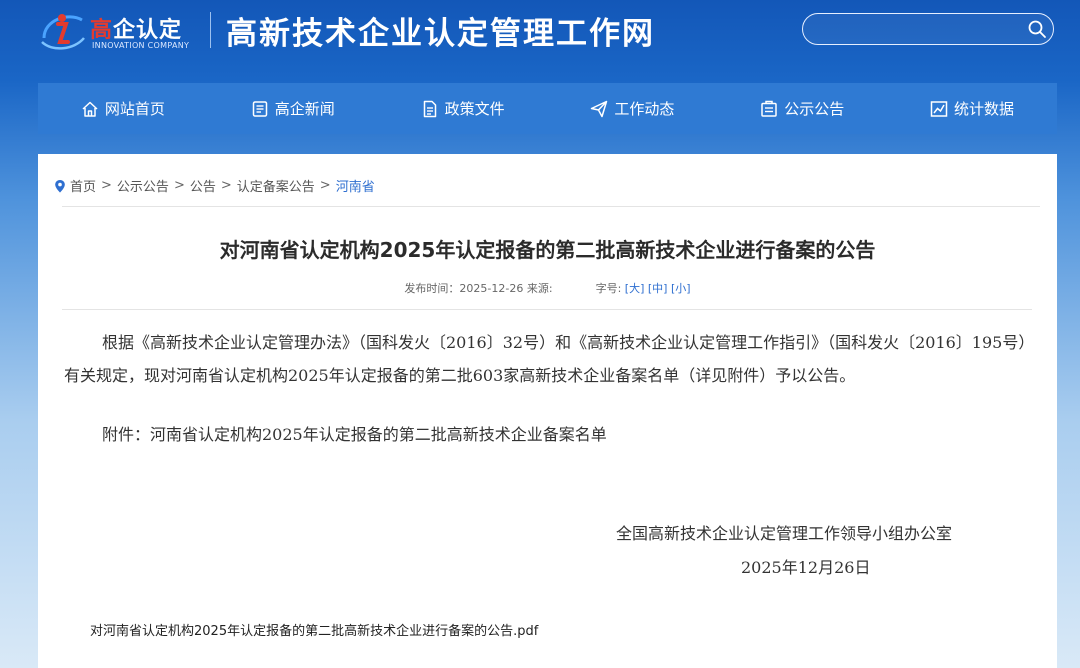 This screenshot has width=1080, height=668. I want to click on article-title: 对河南省认定机构2025年认定报备的第二批高新技术企业进行备案的公告, so click(547, 250).